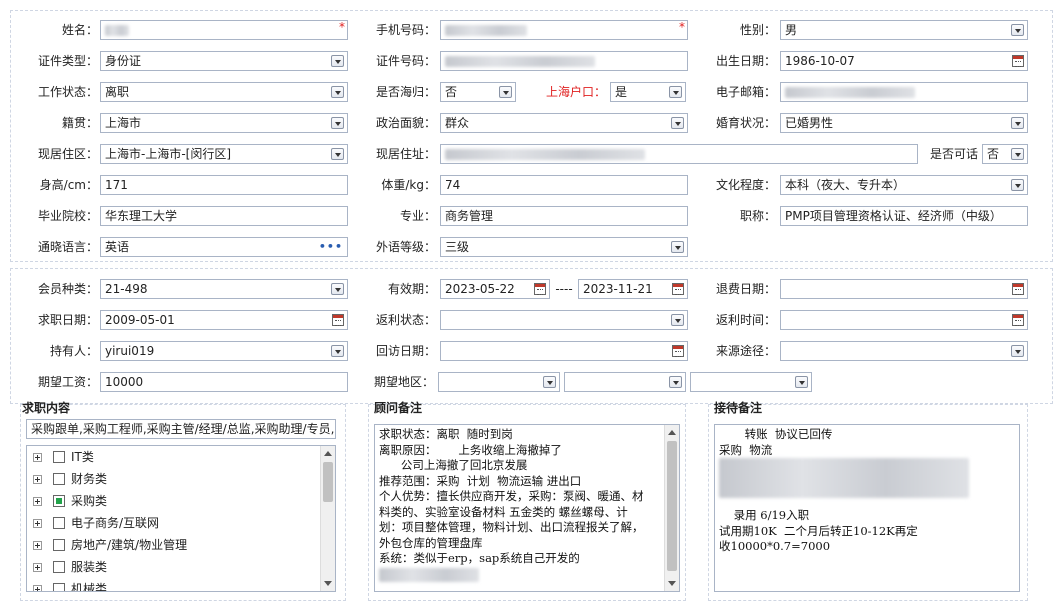 This screenshot has width=1061, height=609. Describe the element at coordinates (904, 351) in the screenshot. I see `source-select` at that location.